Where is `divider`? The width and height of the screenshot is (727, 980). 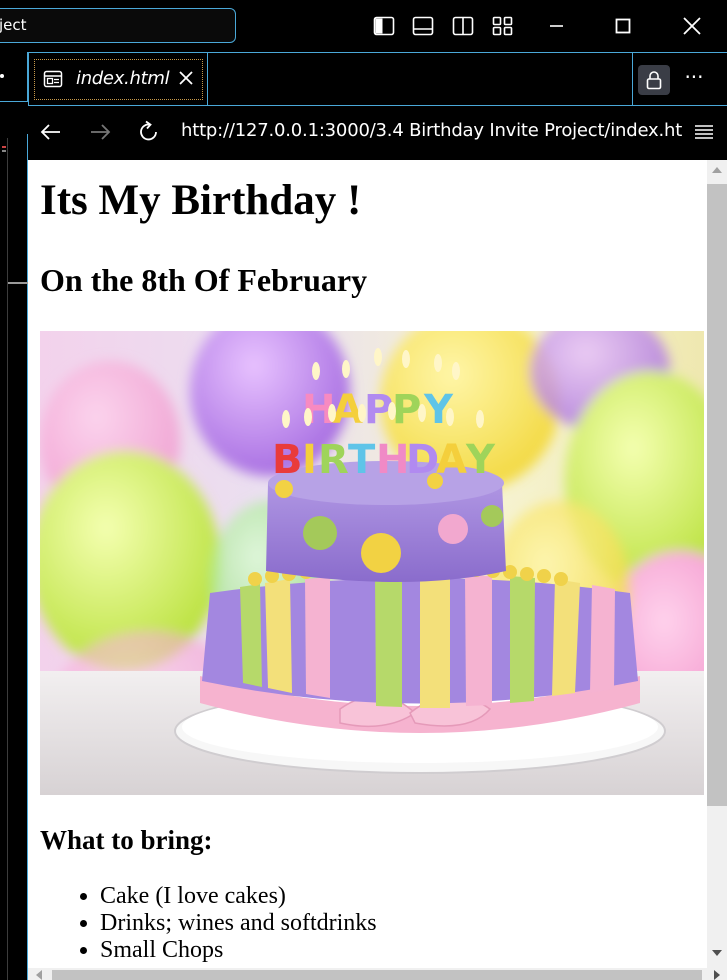
divider is located at coordinates (632, 79).